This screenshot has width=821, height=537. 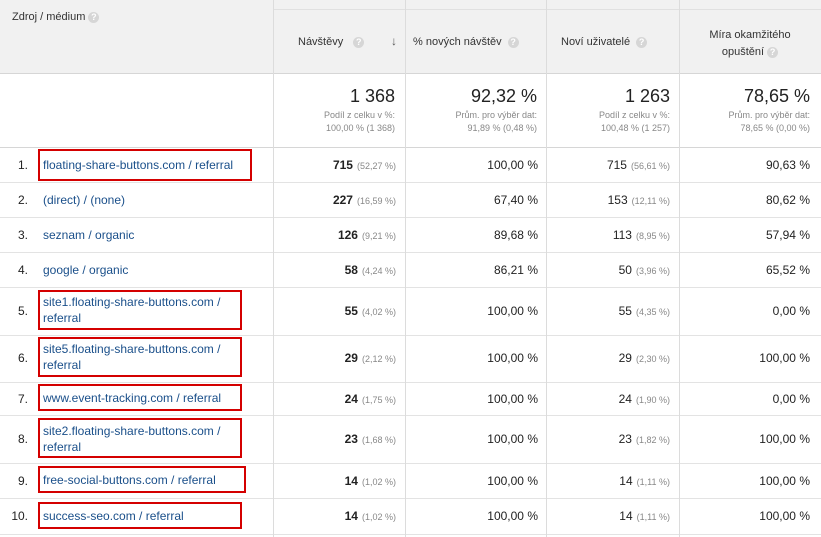 What do you see at coordinates (457, 42) in the screenshot?
I see `new-visits-header-label: % nových návštěv` at bounding box center [457, 42].